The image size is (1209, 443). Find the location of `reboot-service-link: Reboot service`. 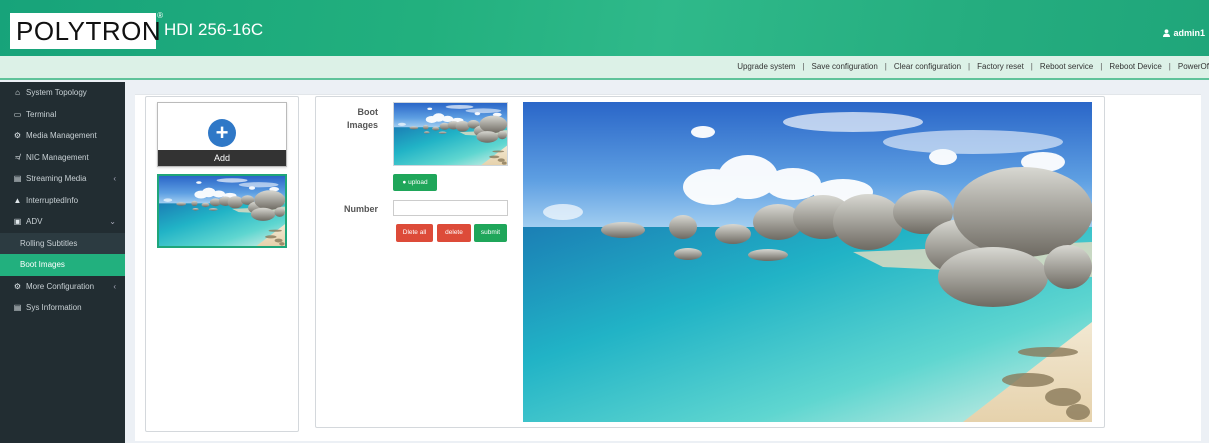

reboot-service-link: Reboot service is located at coordinates (1066, 66).